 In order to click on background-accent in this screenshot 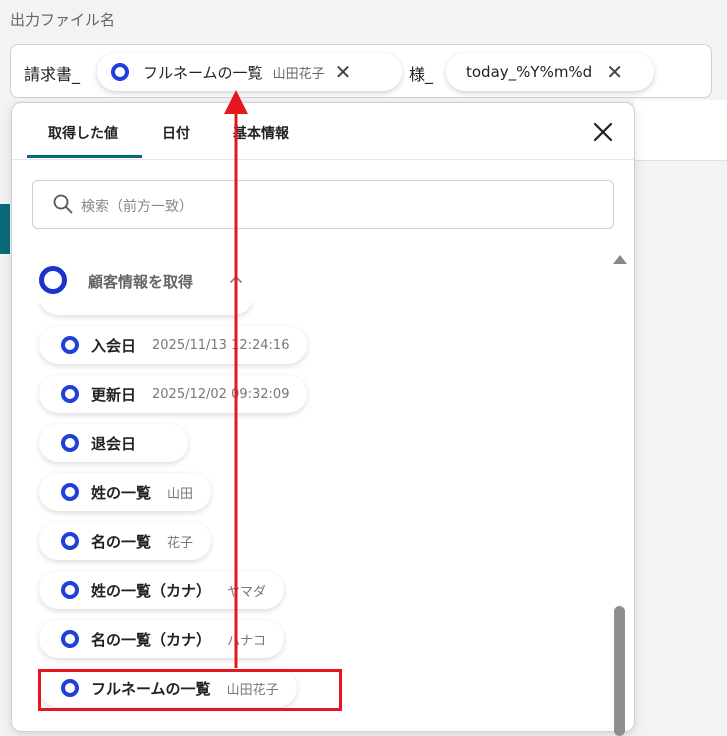, I will do `click(5, 229)`.